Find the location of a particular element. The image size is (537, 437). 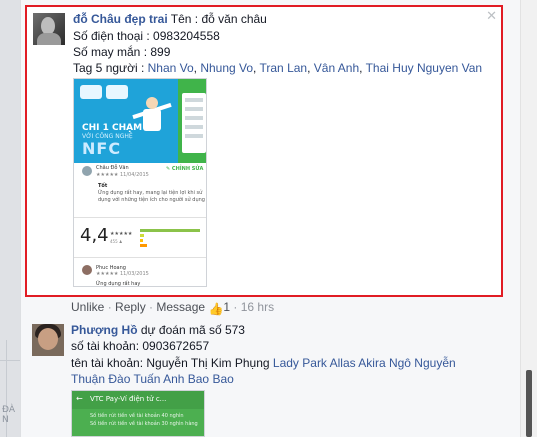

app-banner: CHI 1 CHẠM VỚI CÔNG NGHỆ NFC is located at coordinates (140, 121).